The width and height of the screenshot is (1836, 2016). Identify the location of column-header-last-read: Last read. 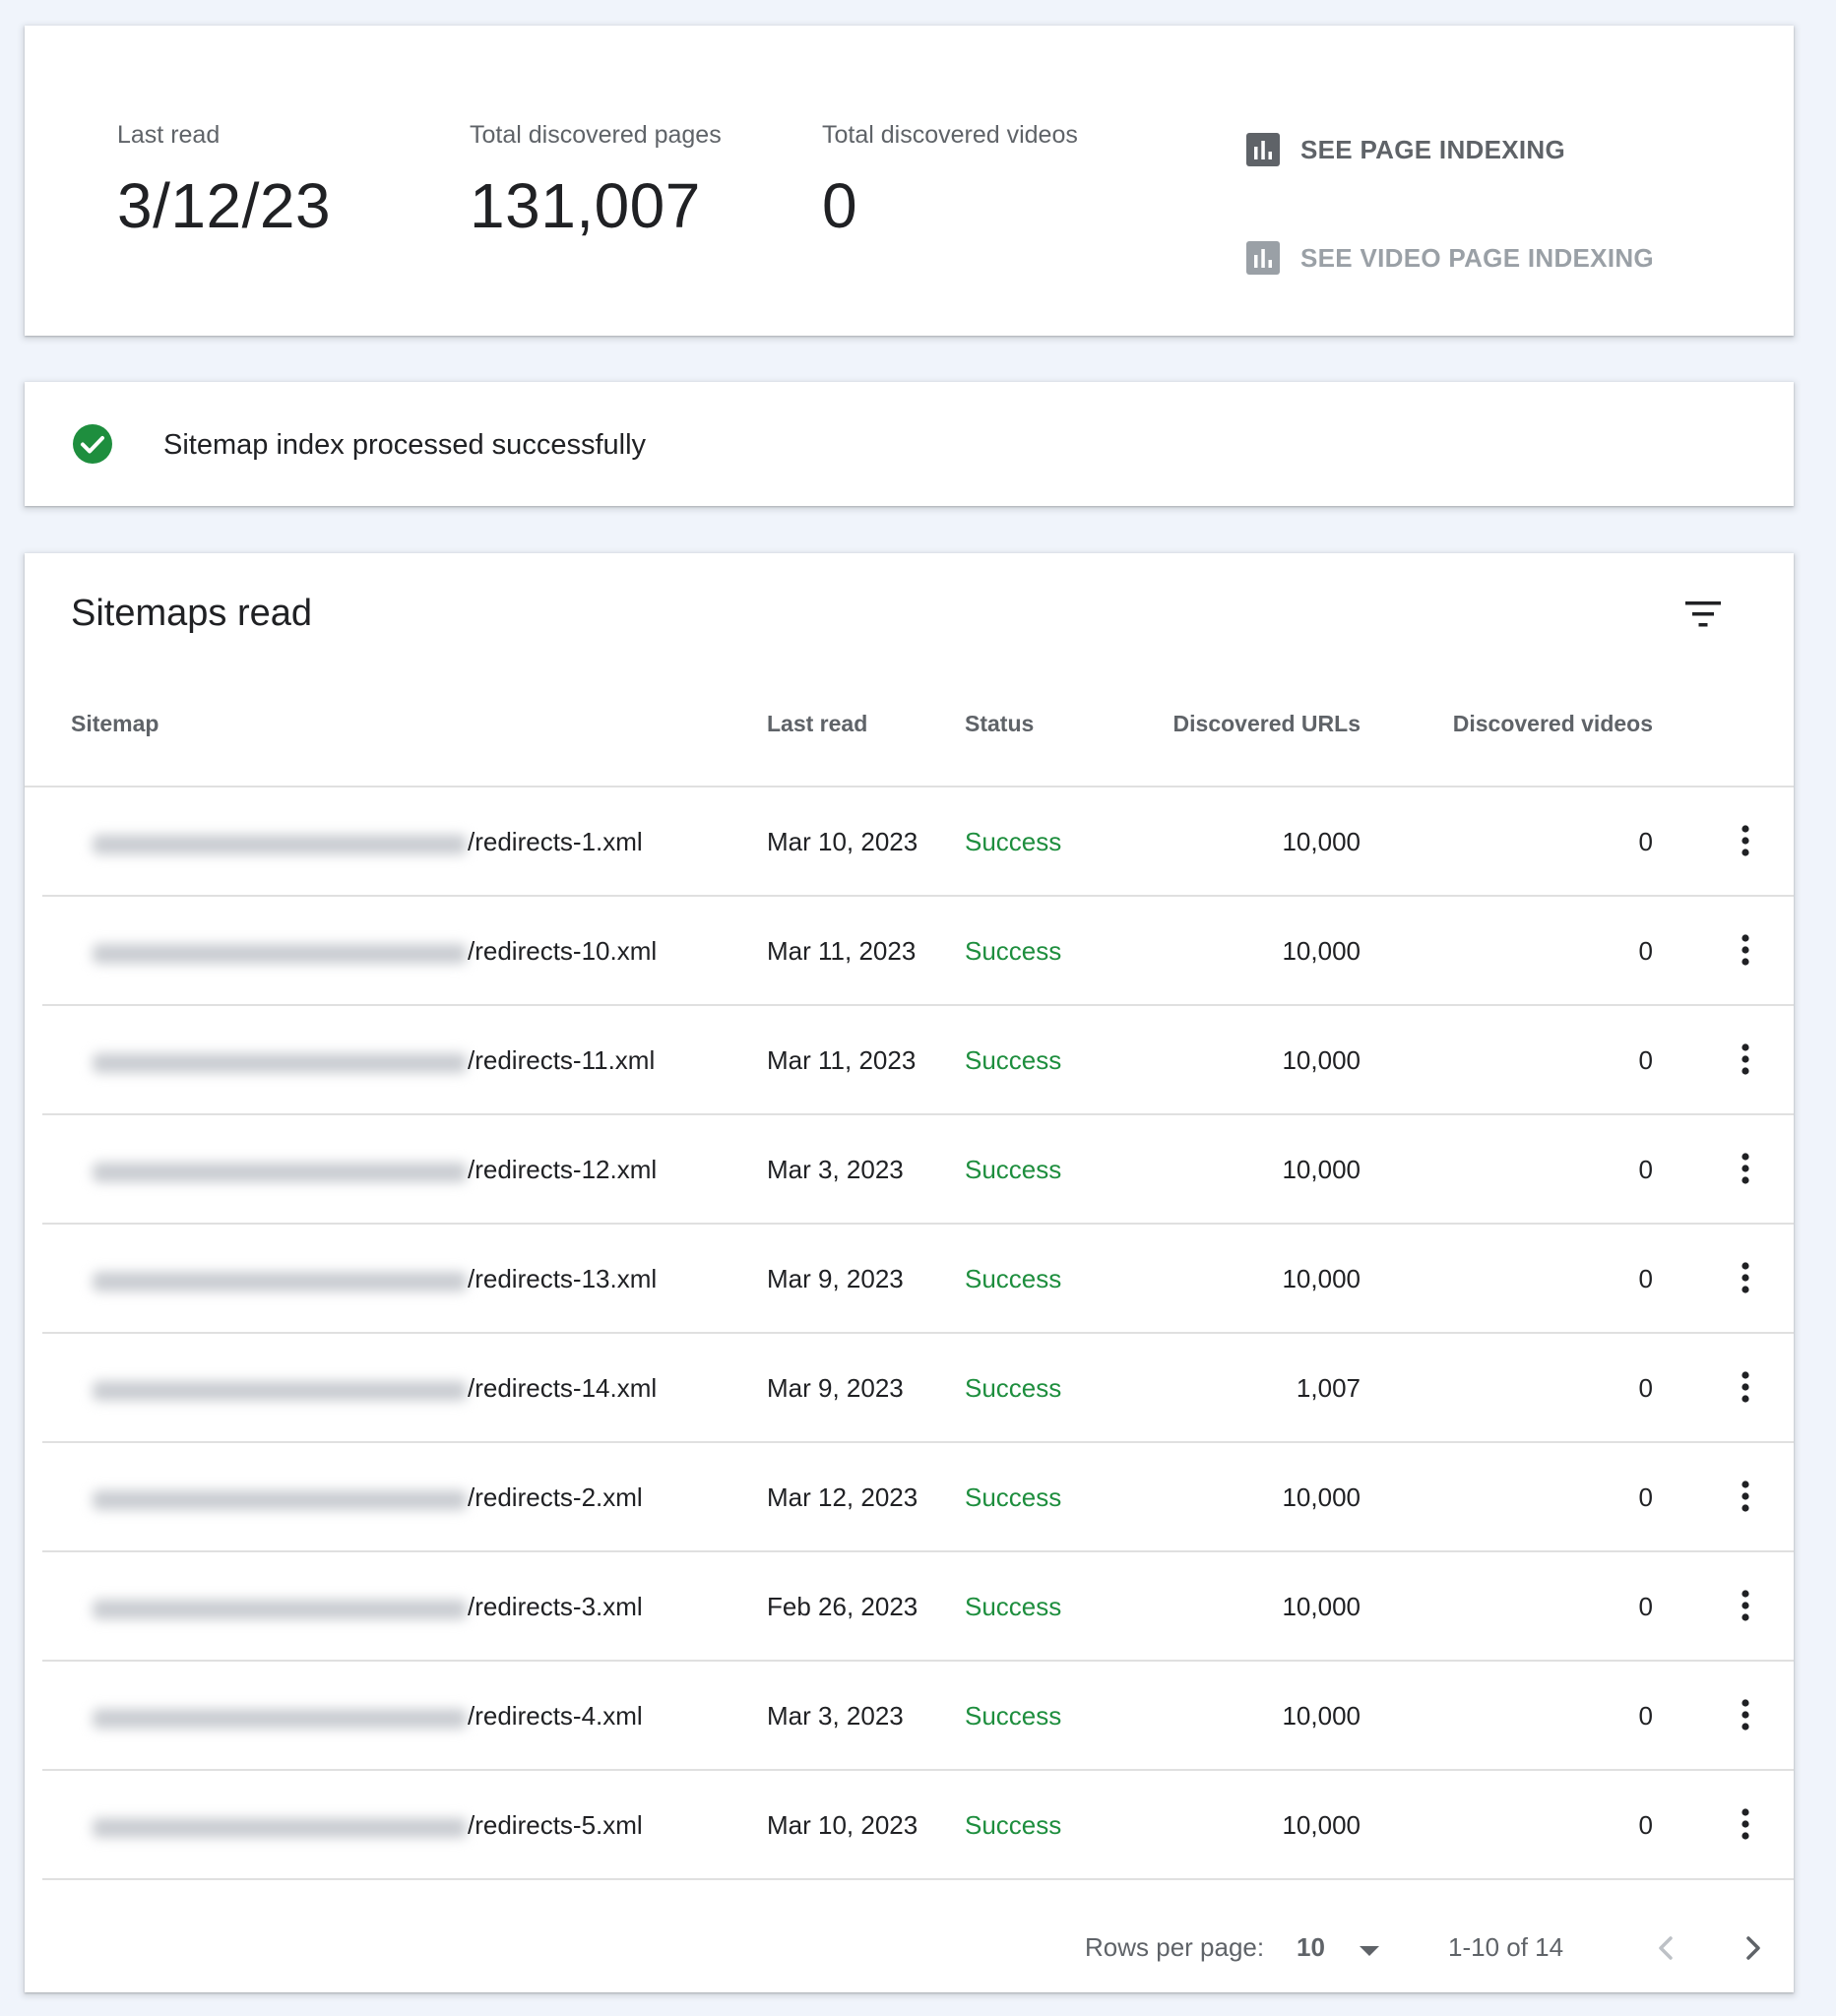
(817, 724).